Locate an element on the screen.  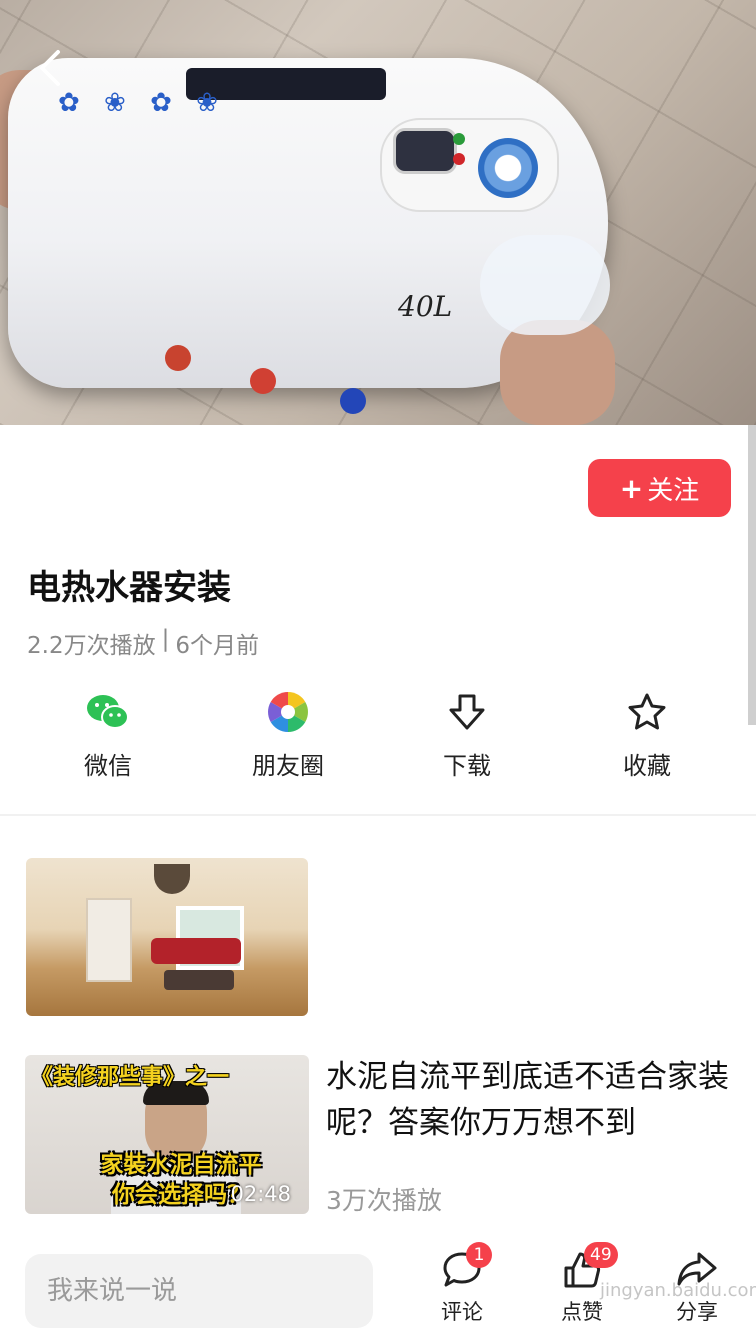
scrollbar is located at coordinates (752, 575).